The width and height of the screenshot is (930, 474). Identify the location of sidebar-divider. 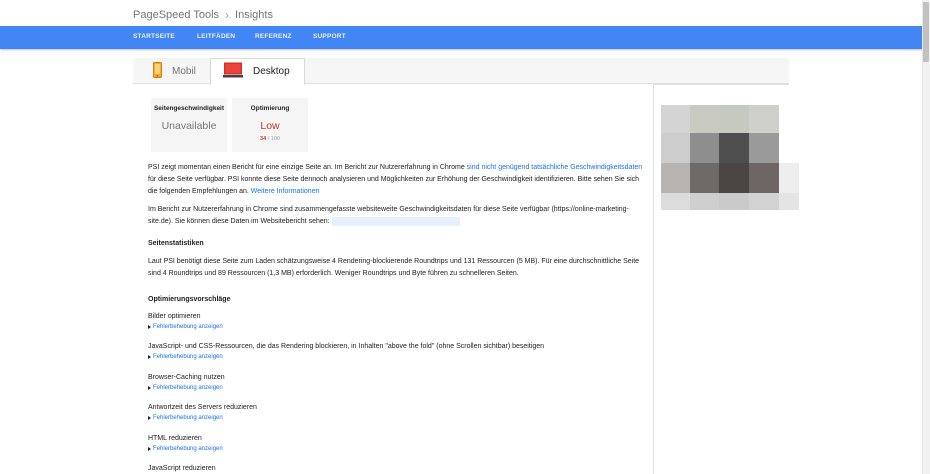
(653, 279).